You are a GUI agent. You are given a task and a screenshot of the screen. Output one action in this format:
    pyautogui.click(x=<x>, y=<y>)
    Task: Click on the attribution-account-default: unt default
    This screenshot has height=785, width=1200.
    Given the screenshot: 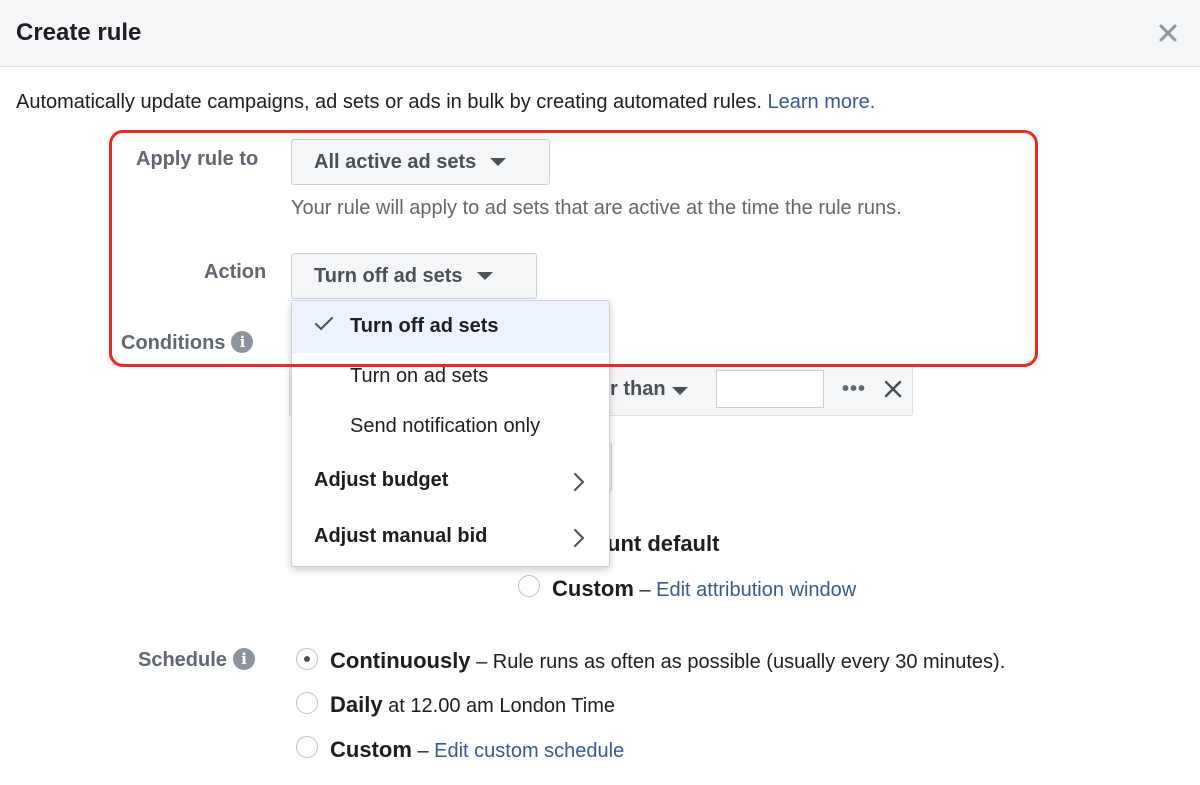 What is the action you would take?
    pyautogui.click(x=663, y=543)
    